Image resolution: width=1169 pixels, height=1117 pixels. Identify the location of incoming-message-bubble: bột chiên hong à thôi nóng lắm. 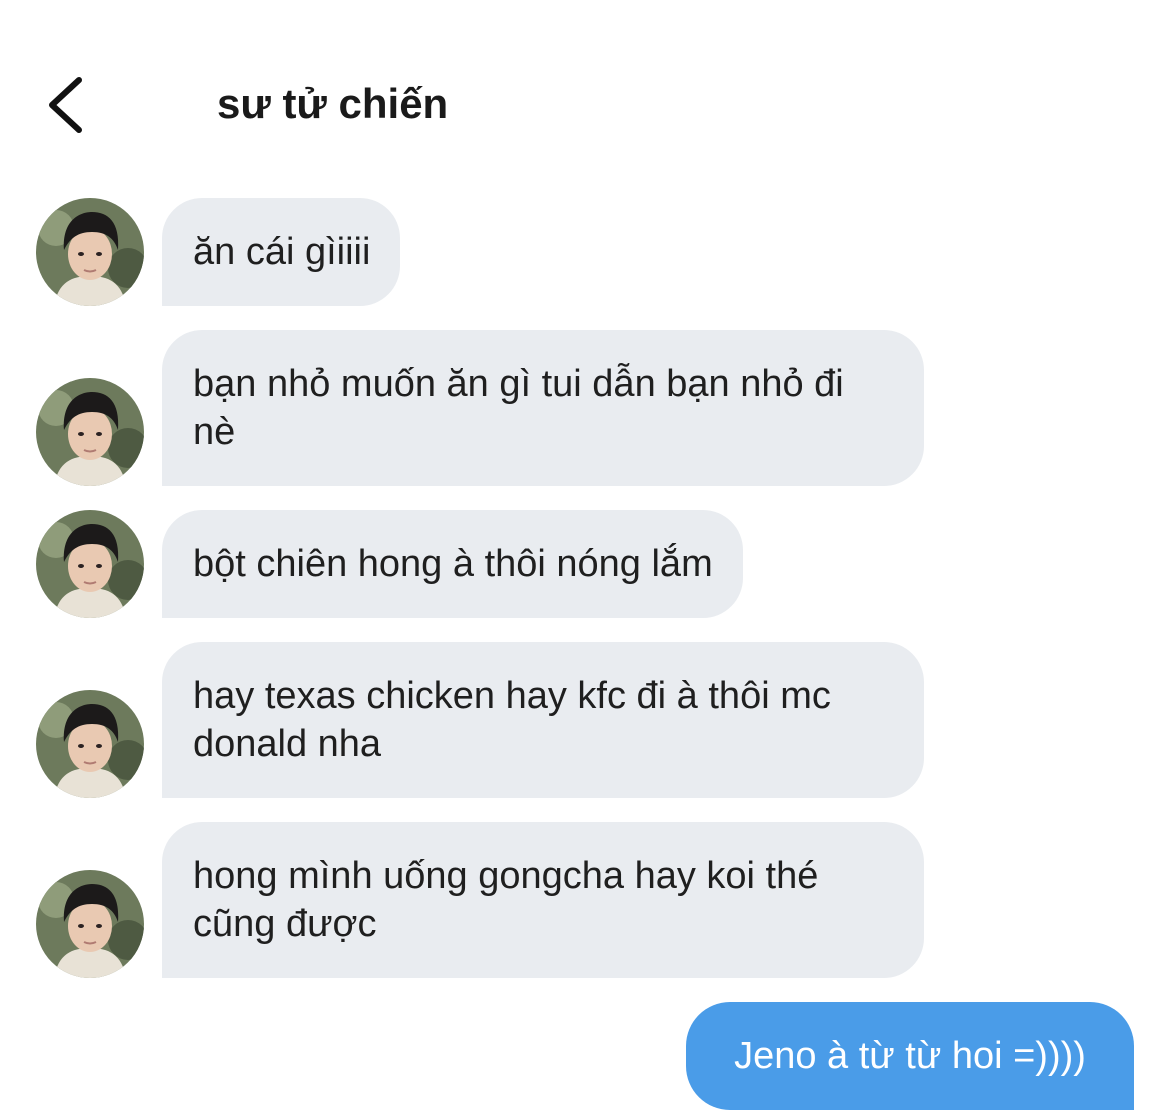
(452, 564).